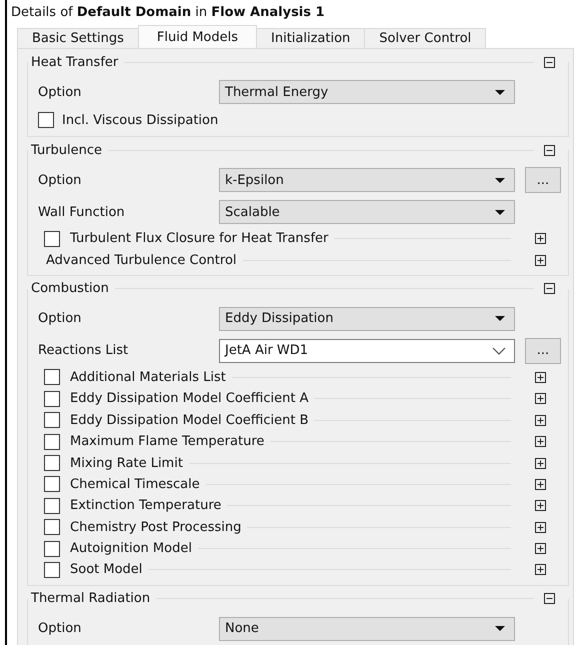  What do you see at coordinates (311, 38) in the screenshot?
I see `tab: Initialization` at bounding box center [311, 38].